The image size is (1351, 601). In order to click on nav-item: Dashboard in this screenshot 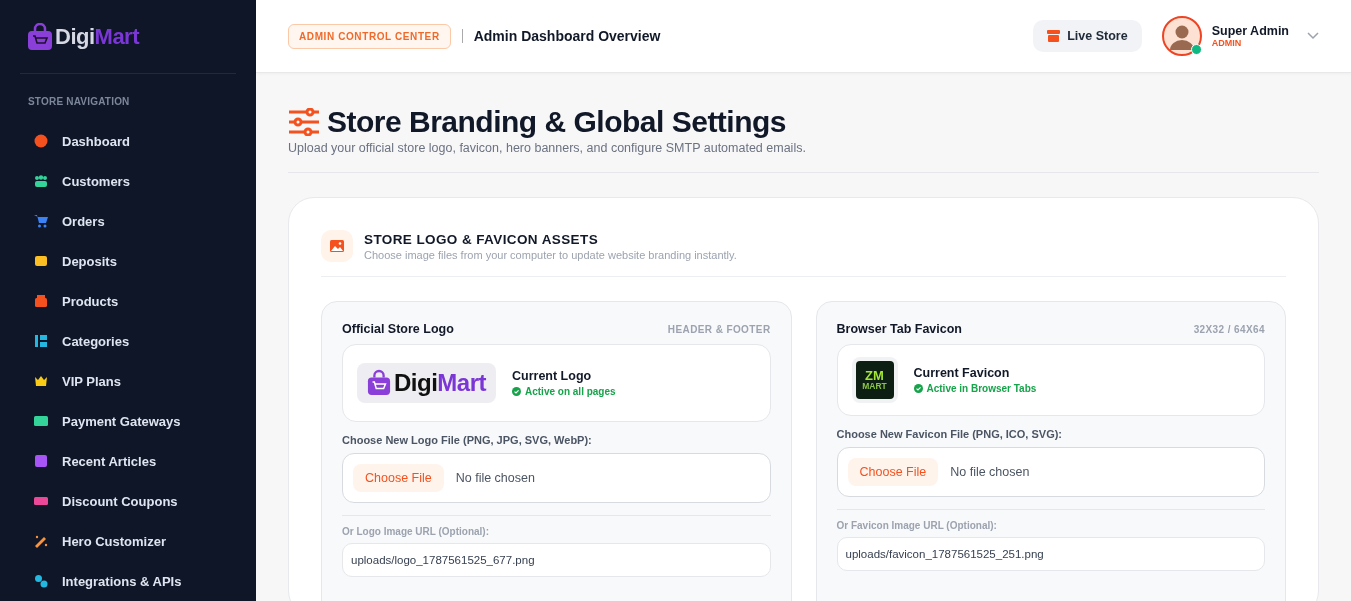, I will do `click(128, 141)`.